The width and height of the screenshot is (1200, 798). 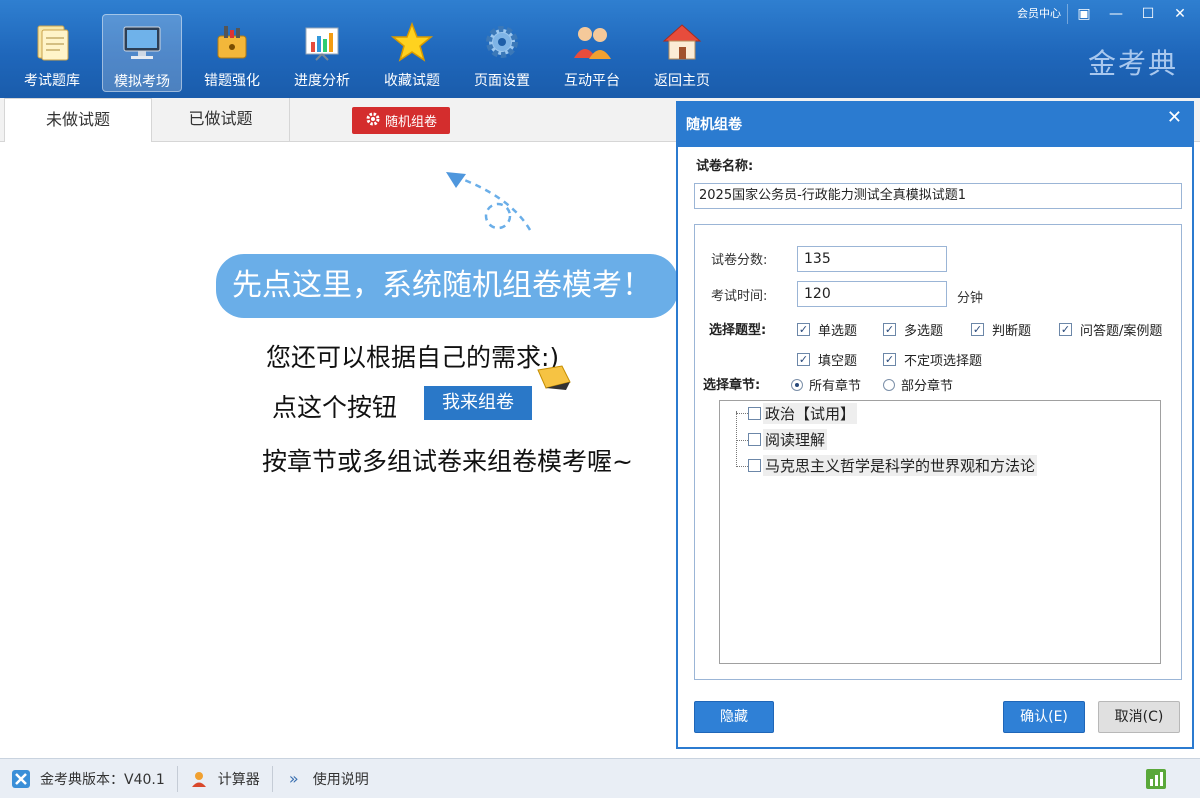 I want to click on checkbox-essay-case: ✓ 问答题/案例题, so click(x=1110, y=329).